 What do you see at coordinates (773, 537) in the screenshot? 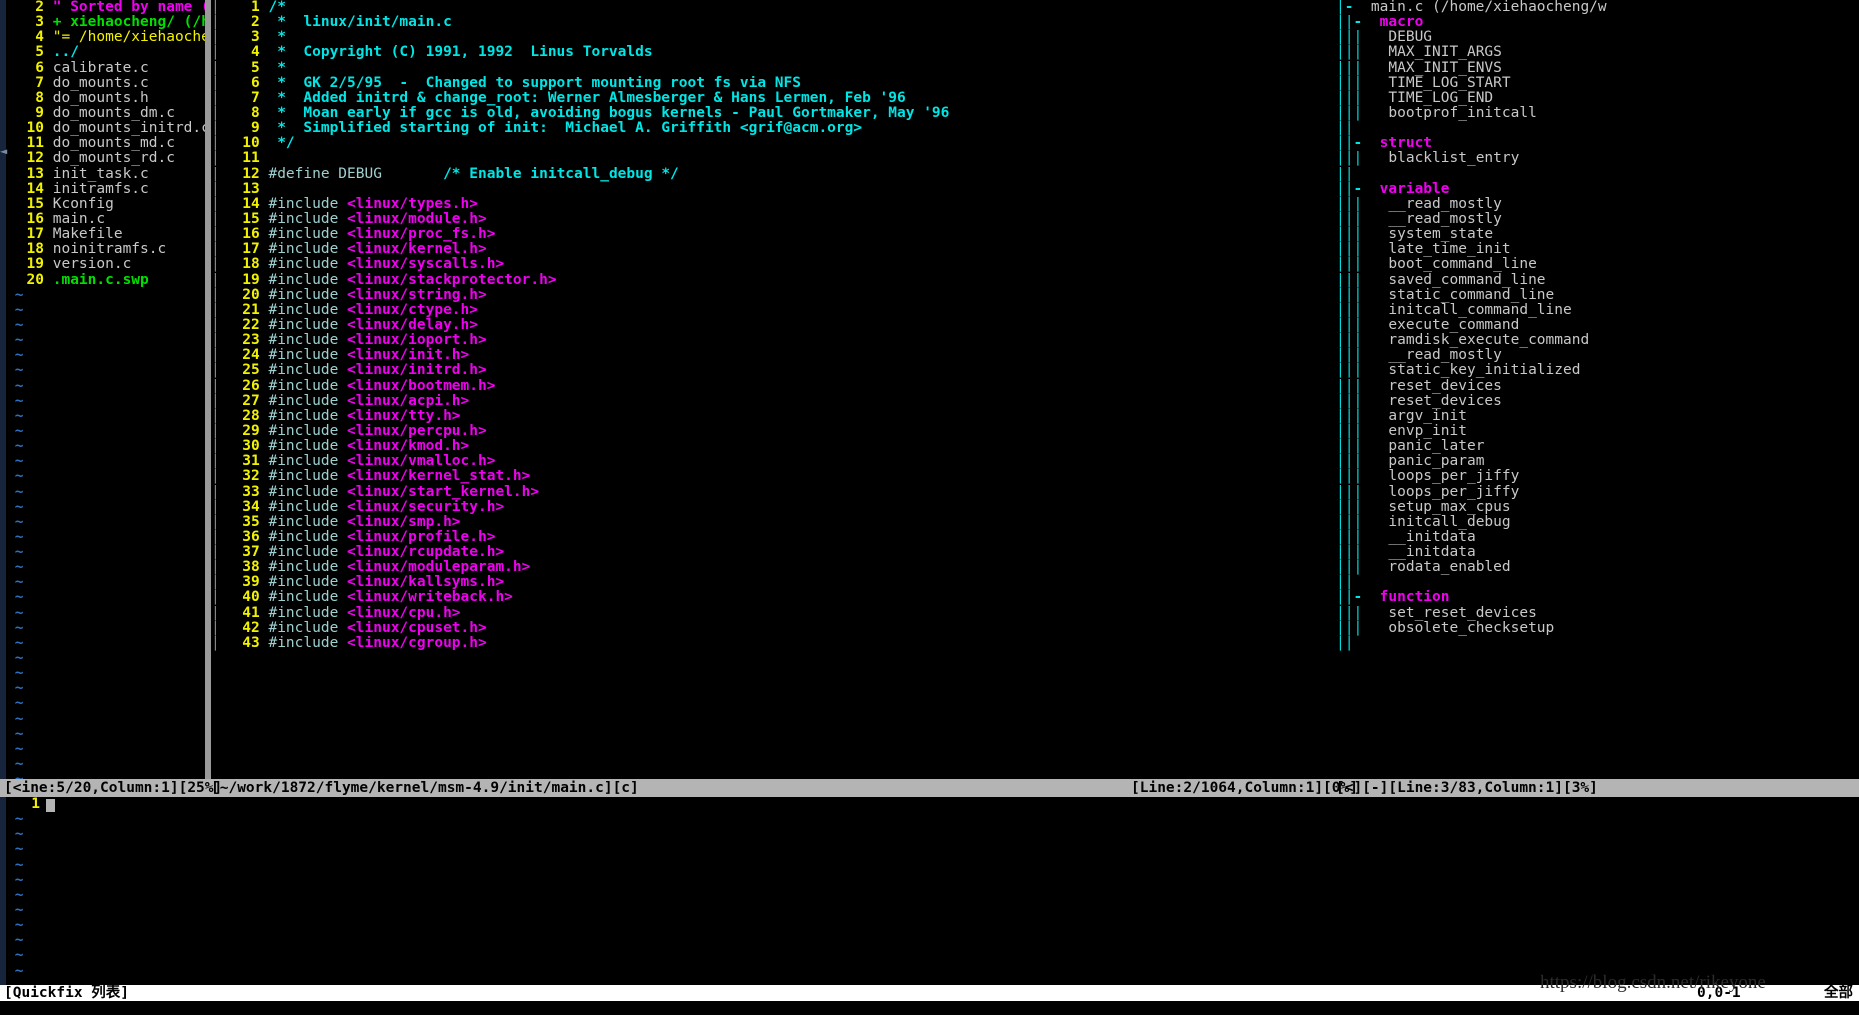
I see `code-line: │ 36 #include <linux/profile.h>` at bounding box center [773, 537].